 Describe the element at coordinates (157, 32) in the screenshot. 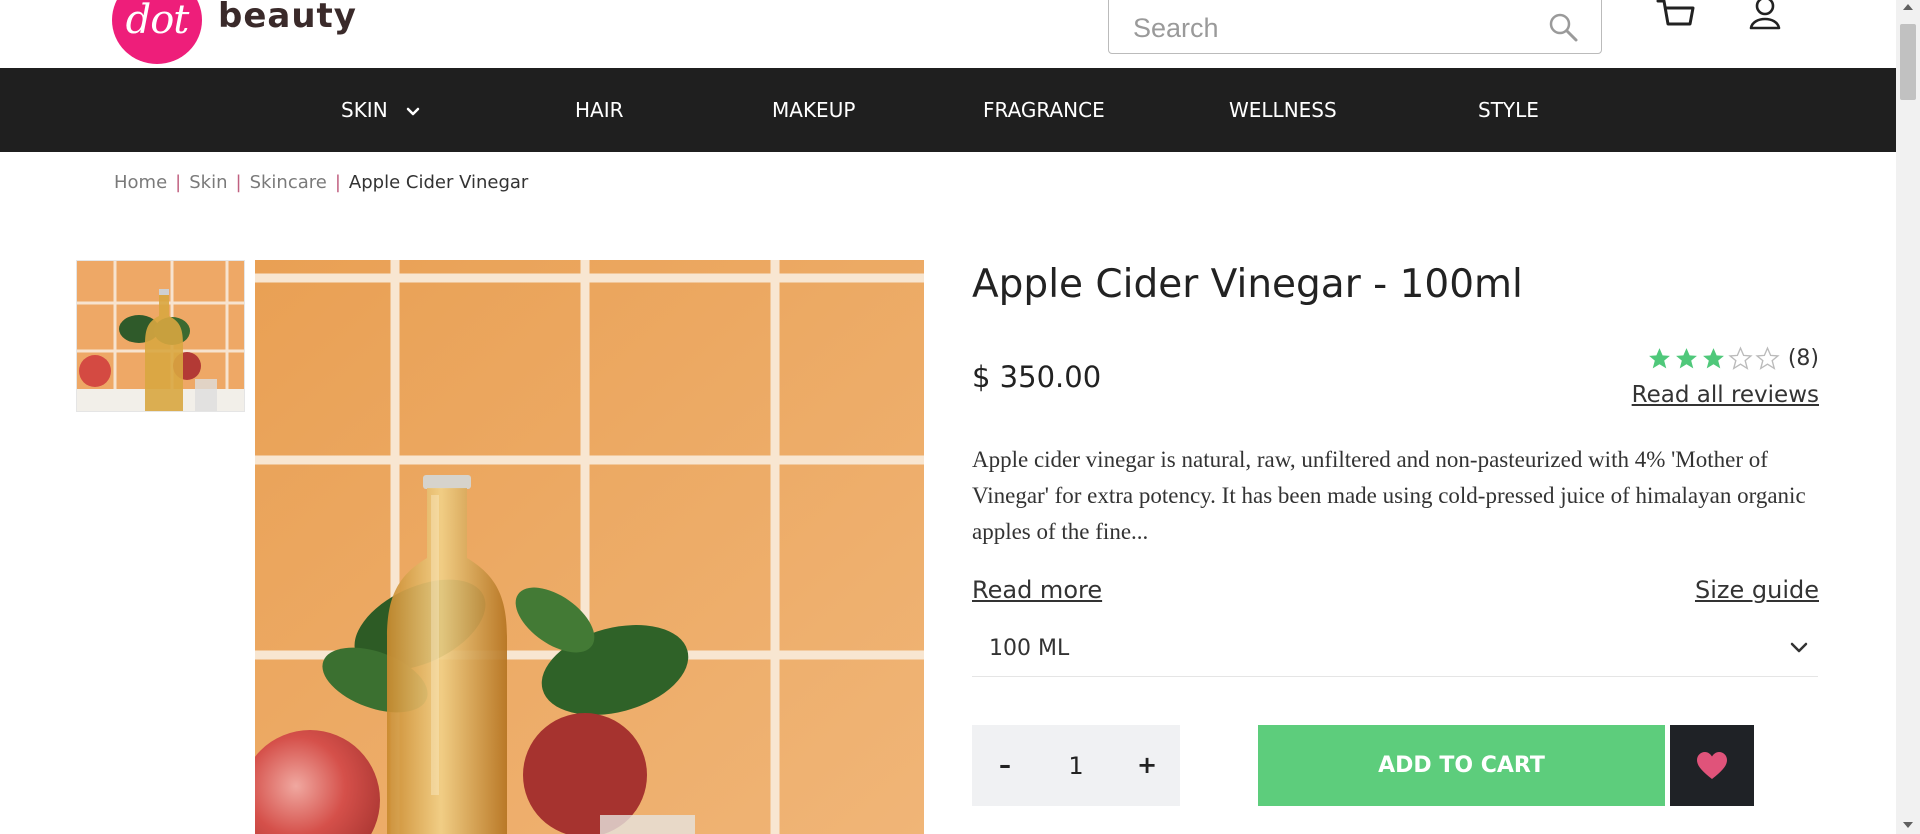

I see `logo-mark: dot` at that location.